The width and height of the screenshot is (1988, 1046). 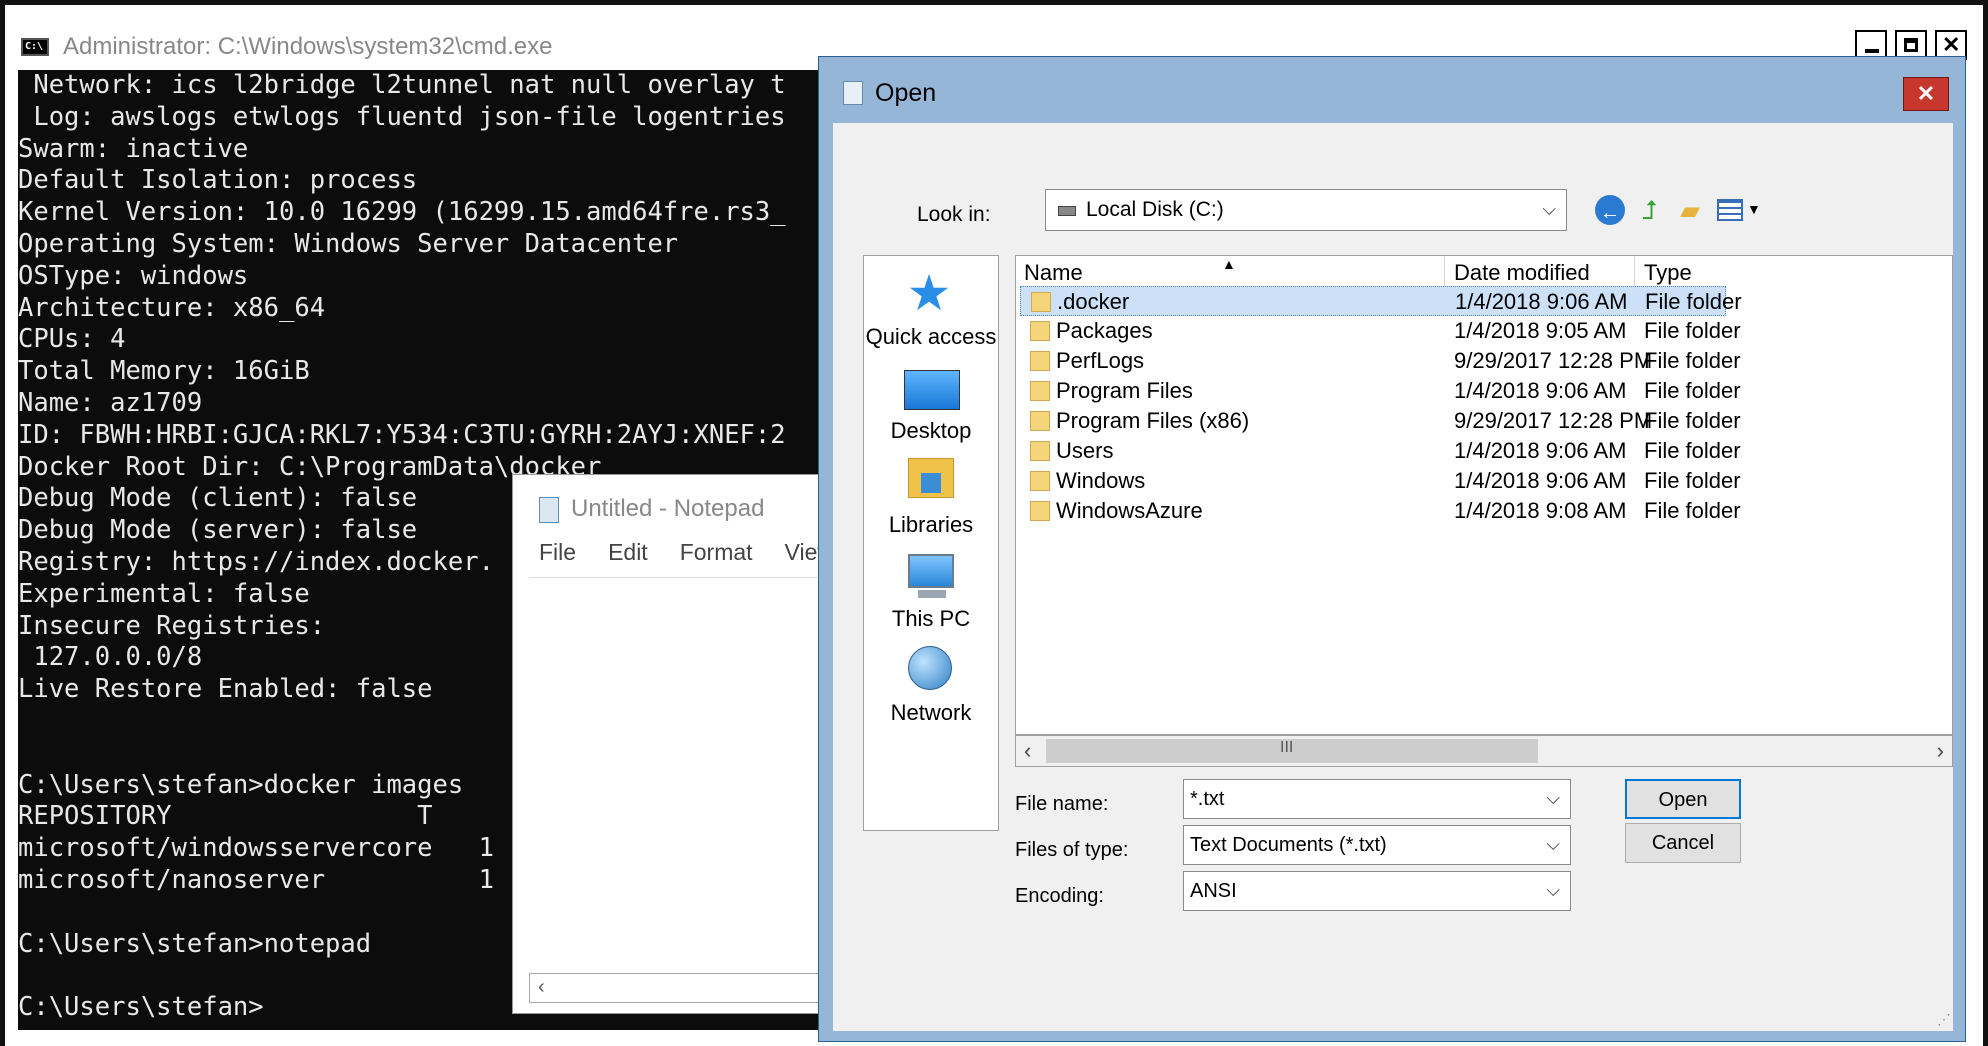 I want to click on file-row-perflogs: PerfLogs 9/29/2017 12:28 PM File folder, so click(x=1380, y=361).